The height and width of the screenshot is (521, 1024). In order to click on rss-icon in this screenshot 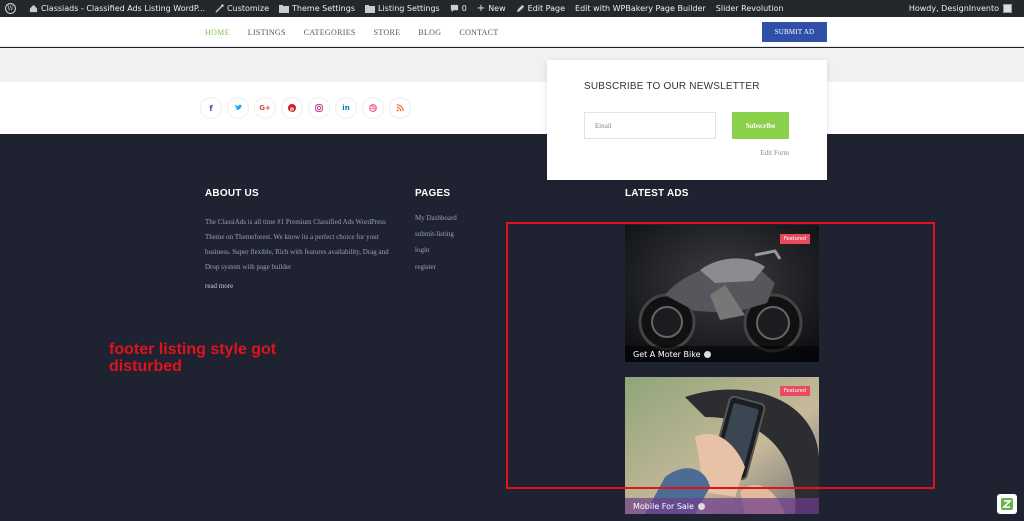, I will do `click(400, 108)`.